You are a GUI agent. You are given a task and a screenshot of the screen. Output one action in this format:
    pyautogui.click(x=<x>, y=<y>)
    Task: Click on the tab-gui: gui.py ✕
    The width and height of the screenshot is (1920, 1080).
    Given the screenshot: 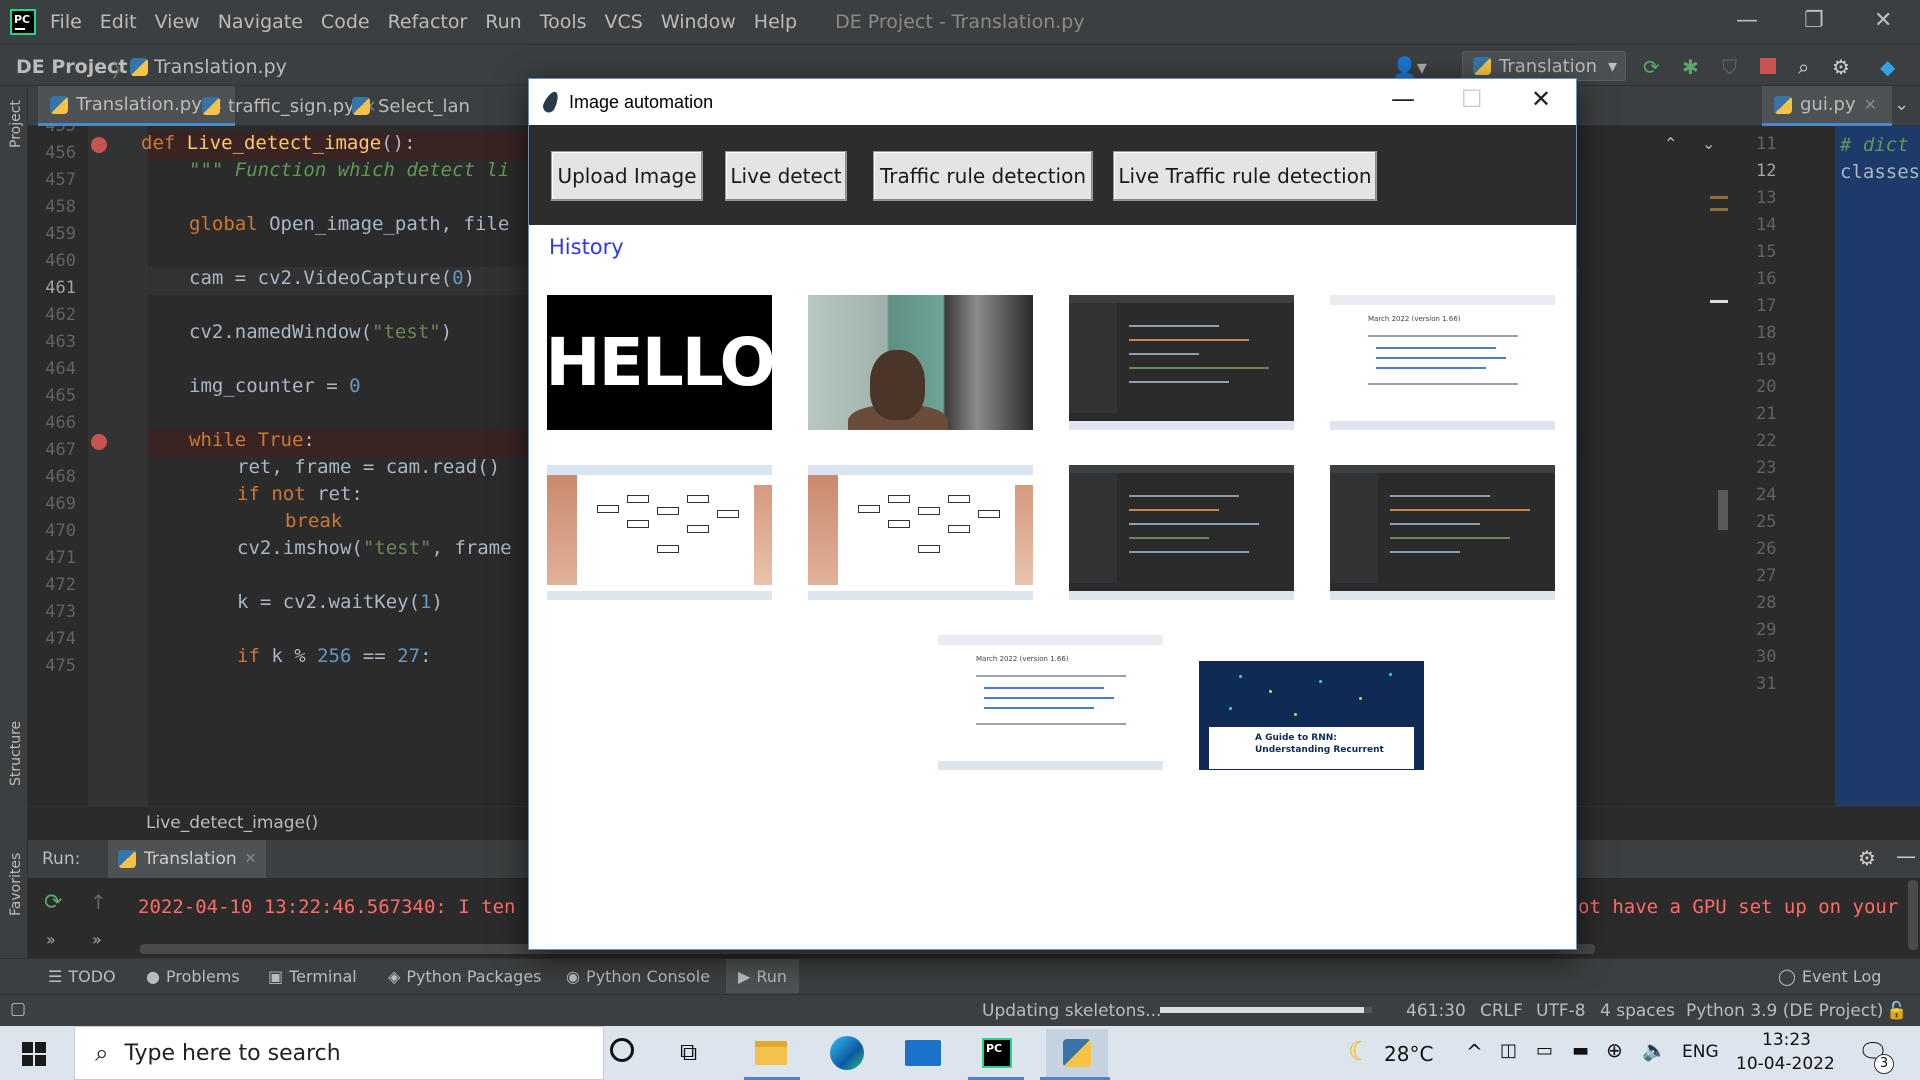 What is the action you would take?
    pyautogui.click(x=1827, y=106)
    